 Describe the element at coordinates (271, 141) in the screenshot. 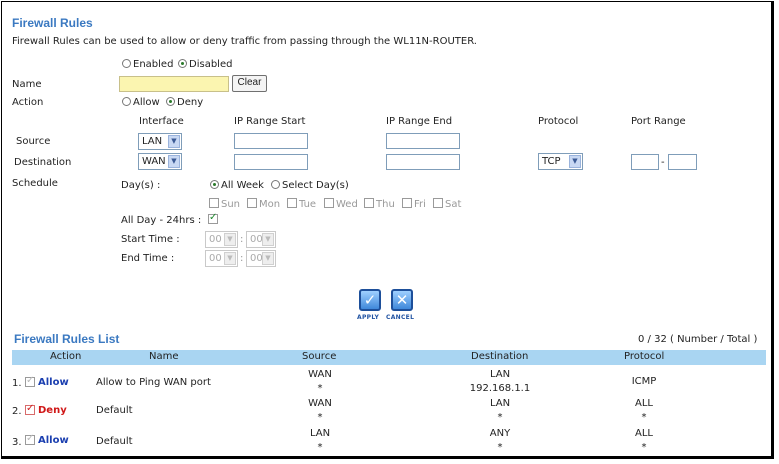

I see `source-ip-start-input` at that location.